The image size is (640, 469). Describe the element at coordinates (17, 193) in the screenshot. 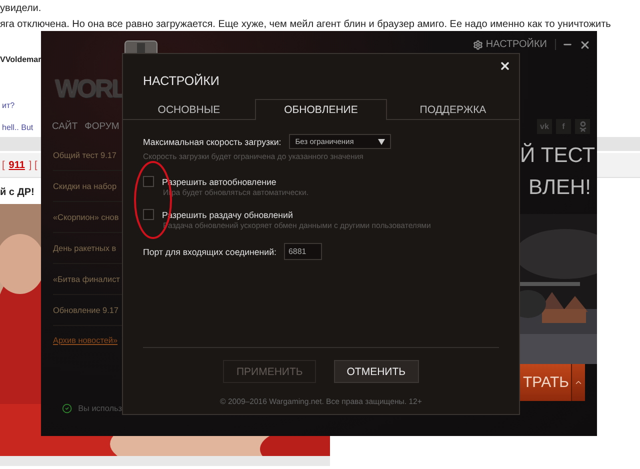

I see `greeting-text: й с ДР!` at that location.